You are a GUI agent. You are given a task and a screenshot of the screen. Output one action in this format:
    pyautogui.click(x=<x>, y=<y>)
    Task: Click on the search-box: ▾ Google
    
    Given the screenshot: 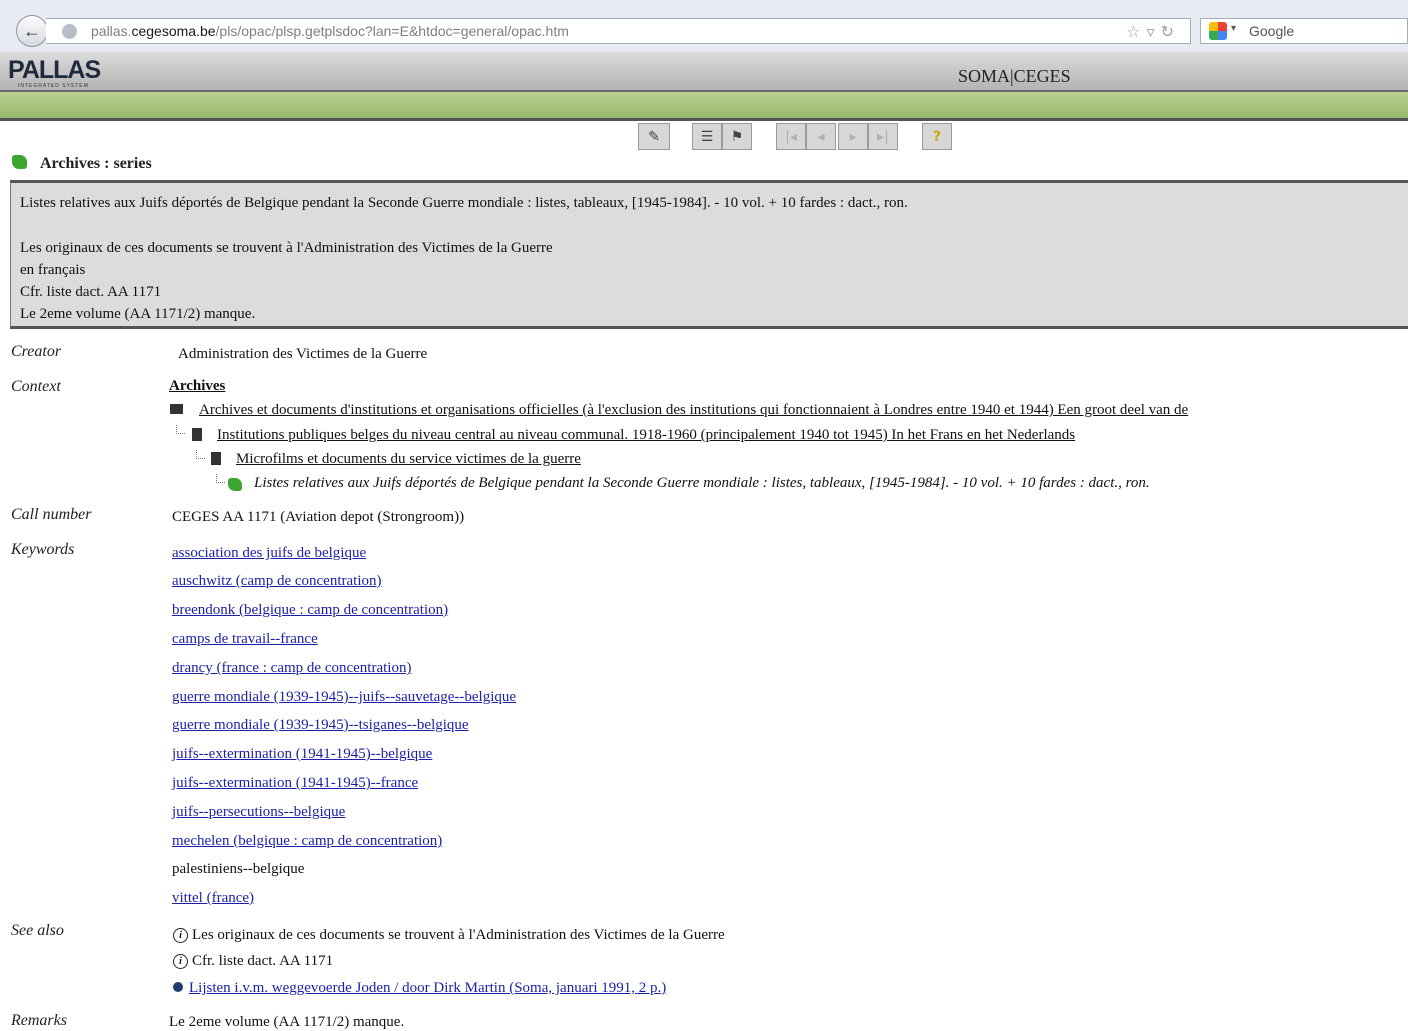 What is the action you would take?
    pyautogui.click(x=1304, y=31)
    